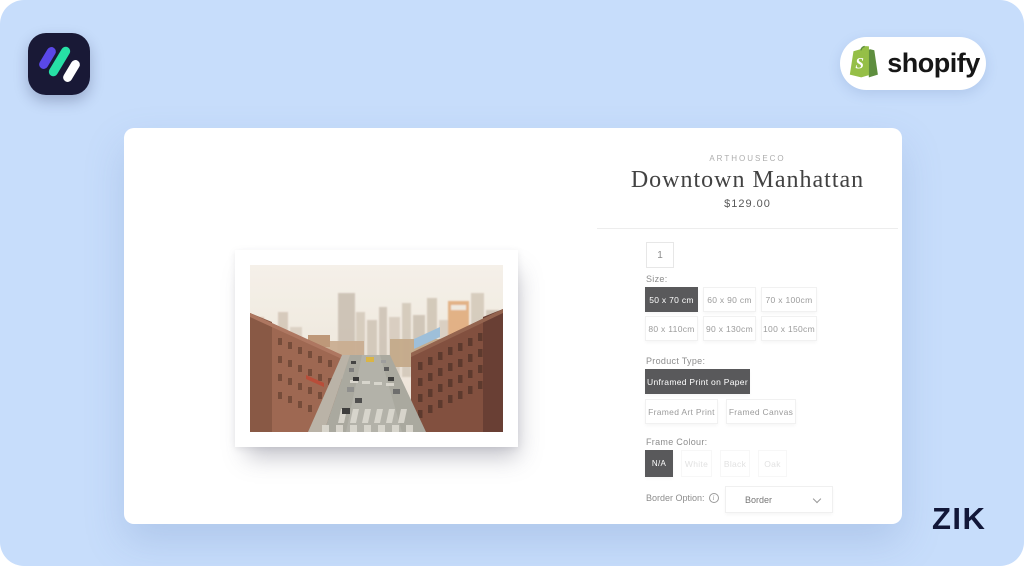 The height and width of the screenshot is (566, 1024). I want to click on shopify-bag-icon: S, so click(863, 63).